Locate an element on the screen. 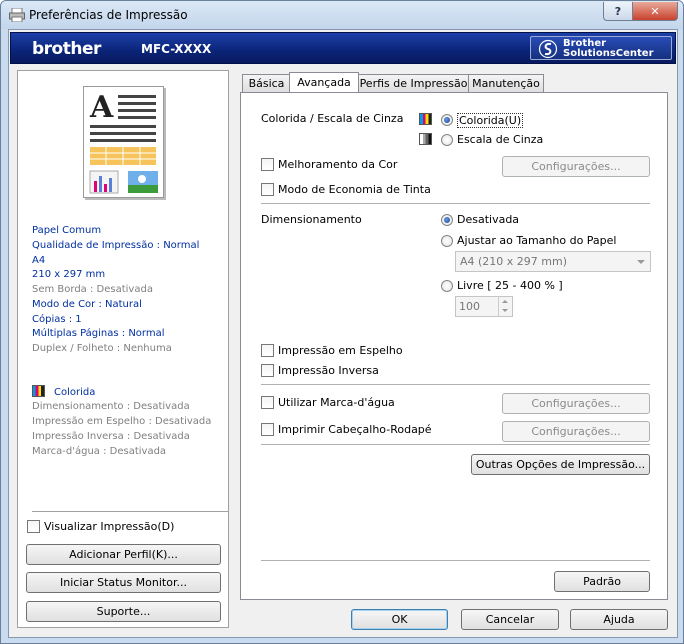 This screenshot has height=644, width=684. spin-up-icon is located at coordinates (505, 301).